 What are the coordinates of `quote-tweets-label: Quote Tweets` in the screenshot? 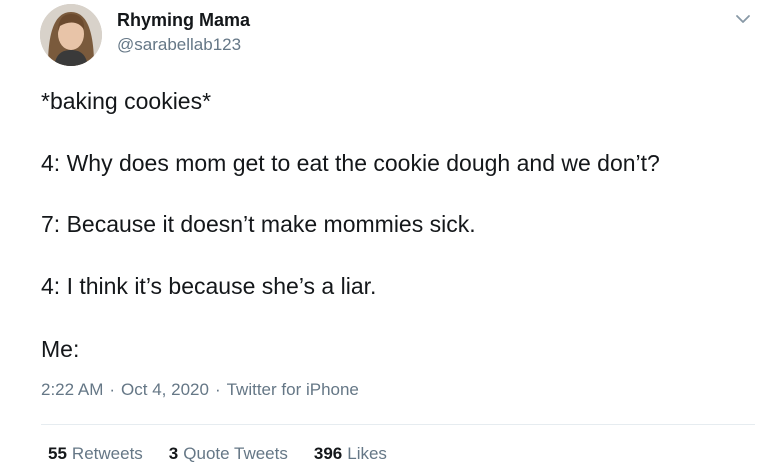 It's located at (235, 453).